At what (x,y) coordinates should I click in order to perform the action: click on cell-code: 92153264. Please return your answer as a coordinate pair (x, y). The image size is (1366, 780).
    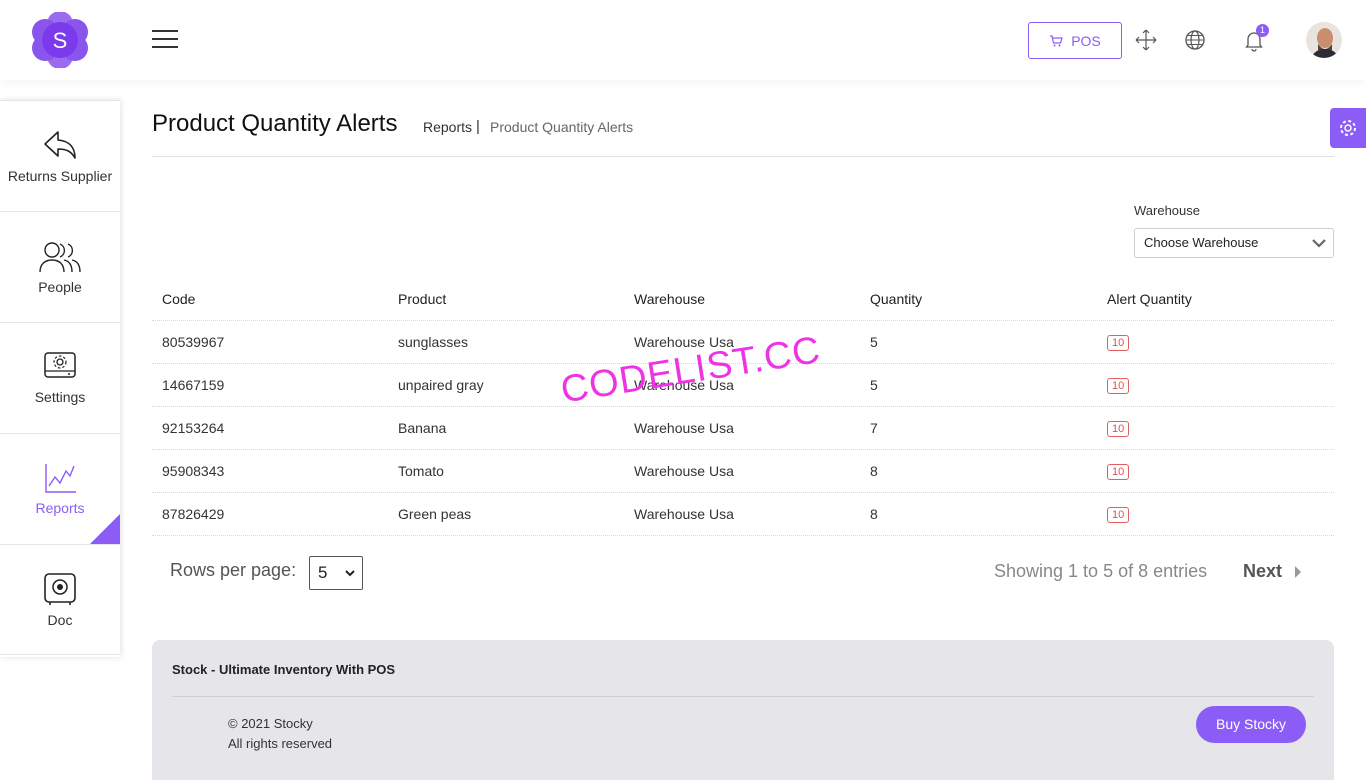
    Looking at the image, I should click on (193, 428).